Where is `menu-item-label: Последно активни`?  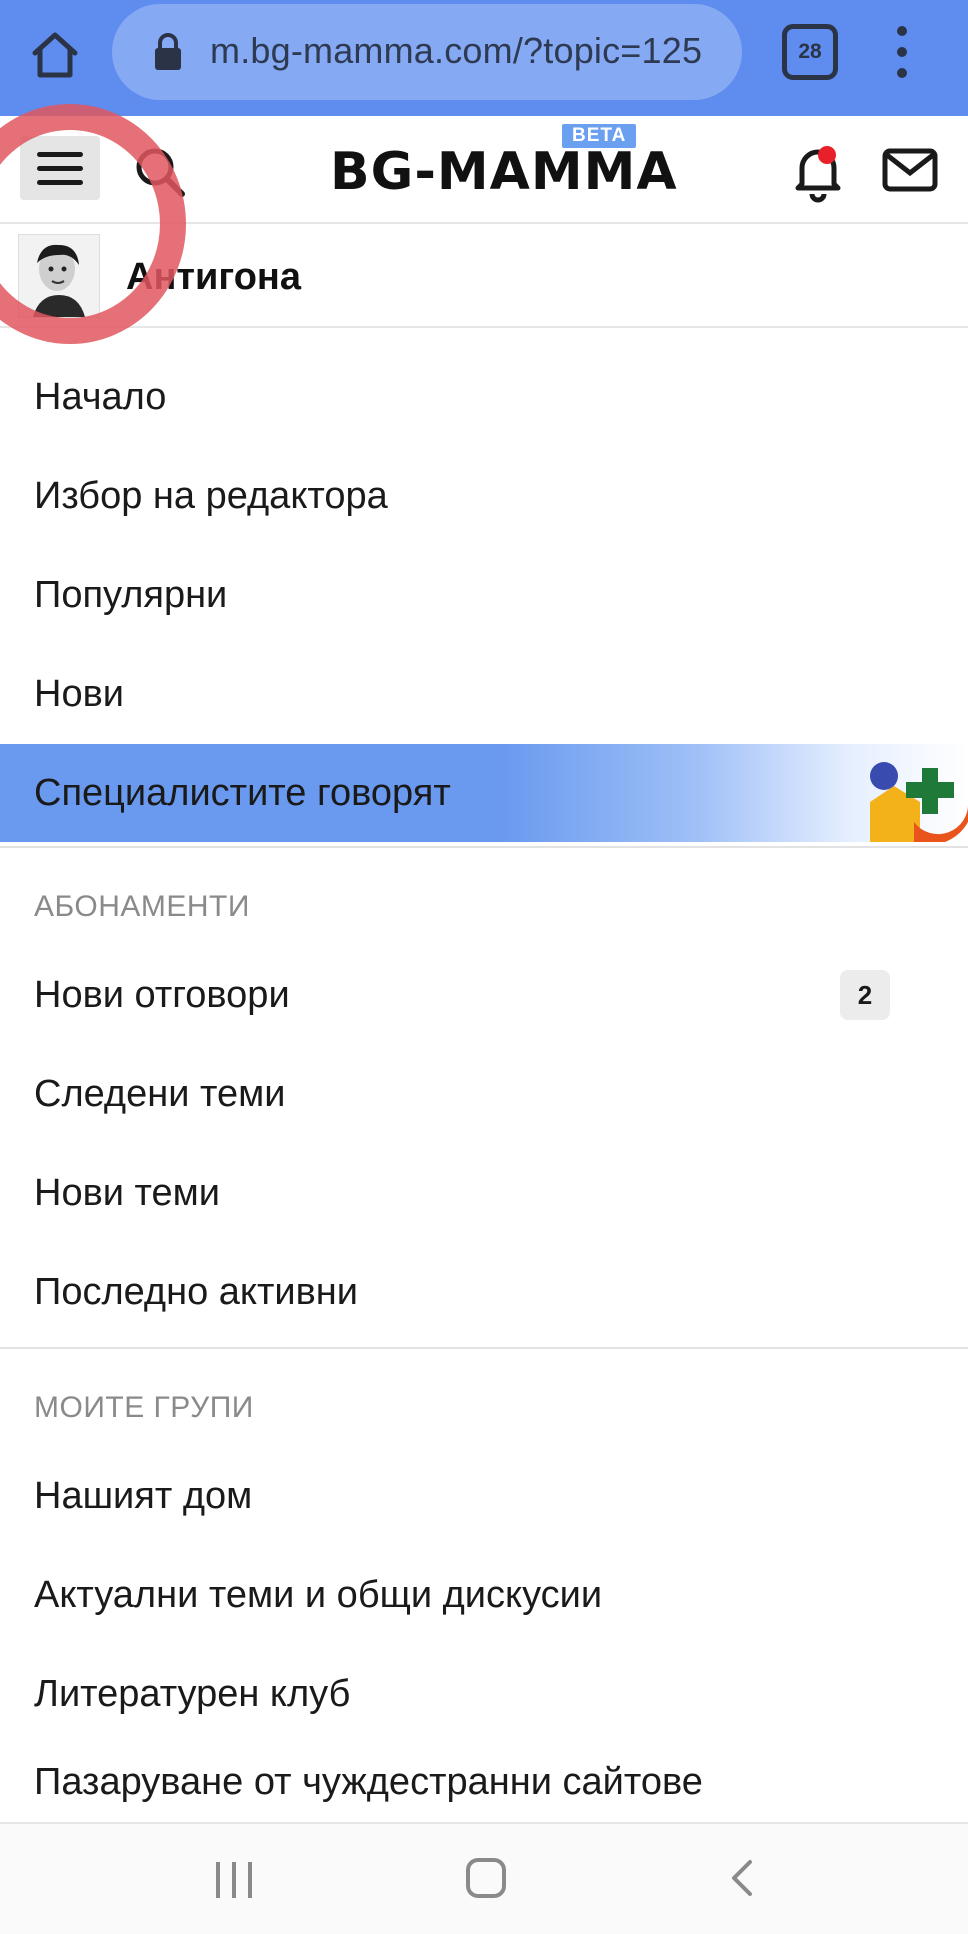
menu-item-label: Последно активни is located at coordinates (196, 1291).